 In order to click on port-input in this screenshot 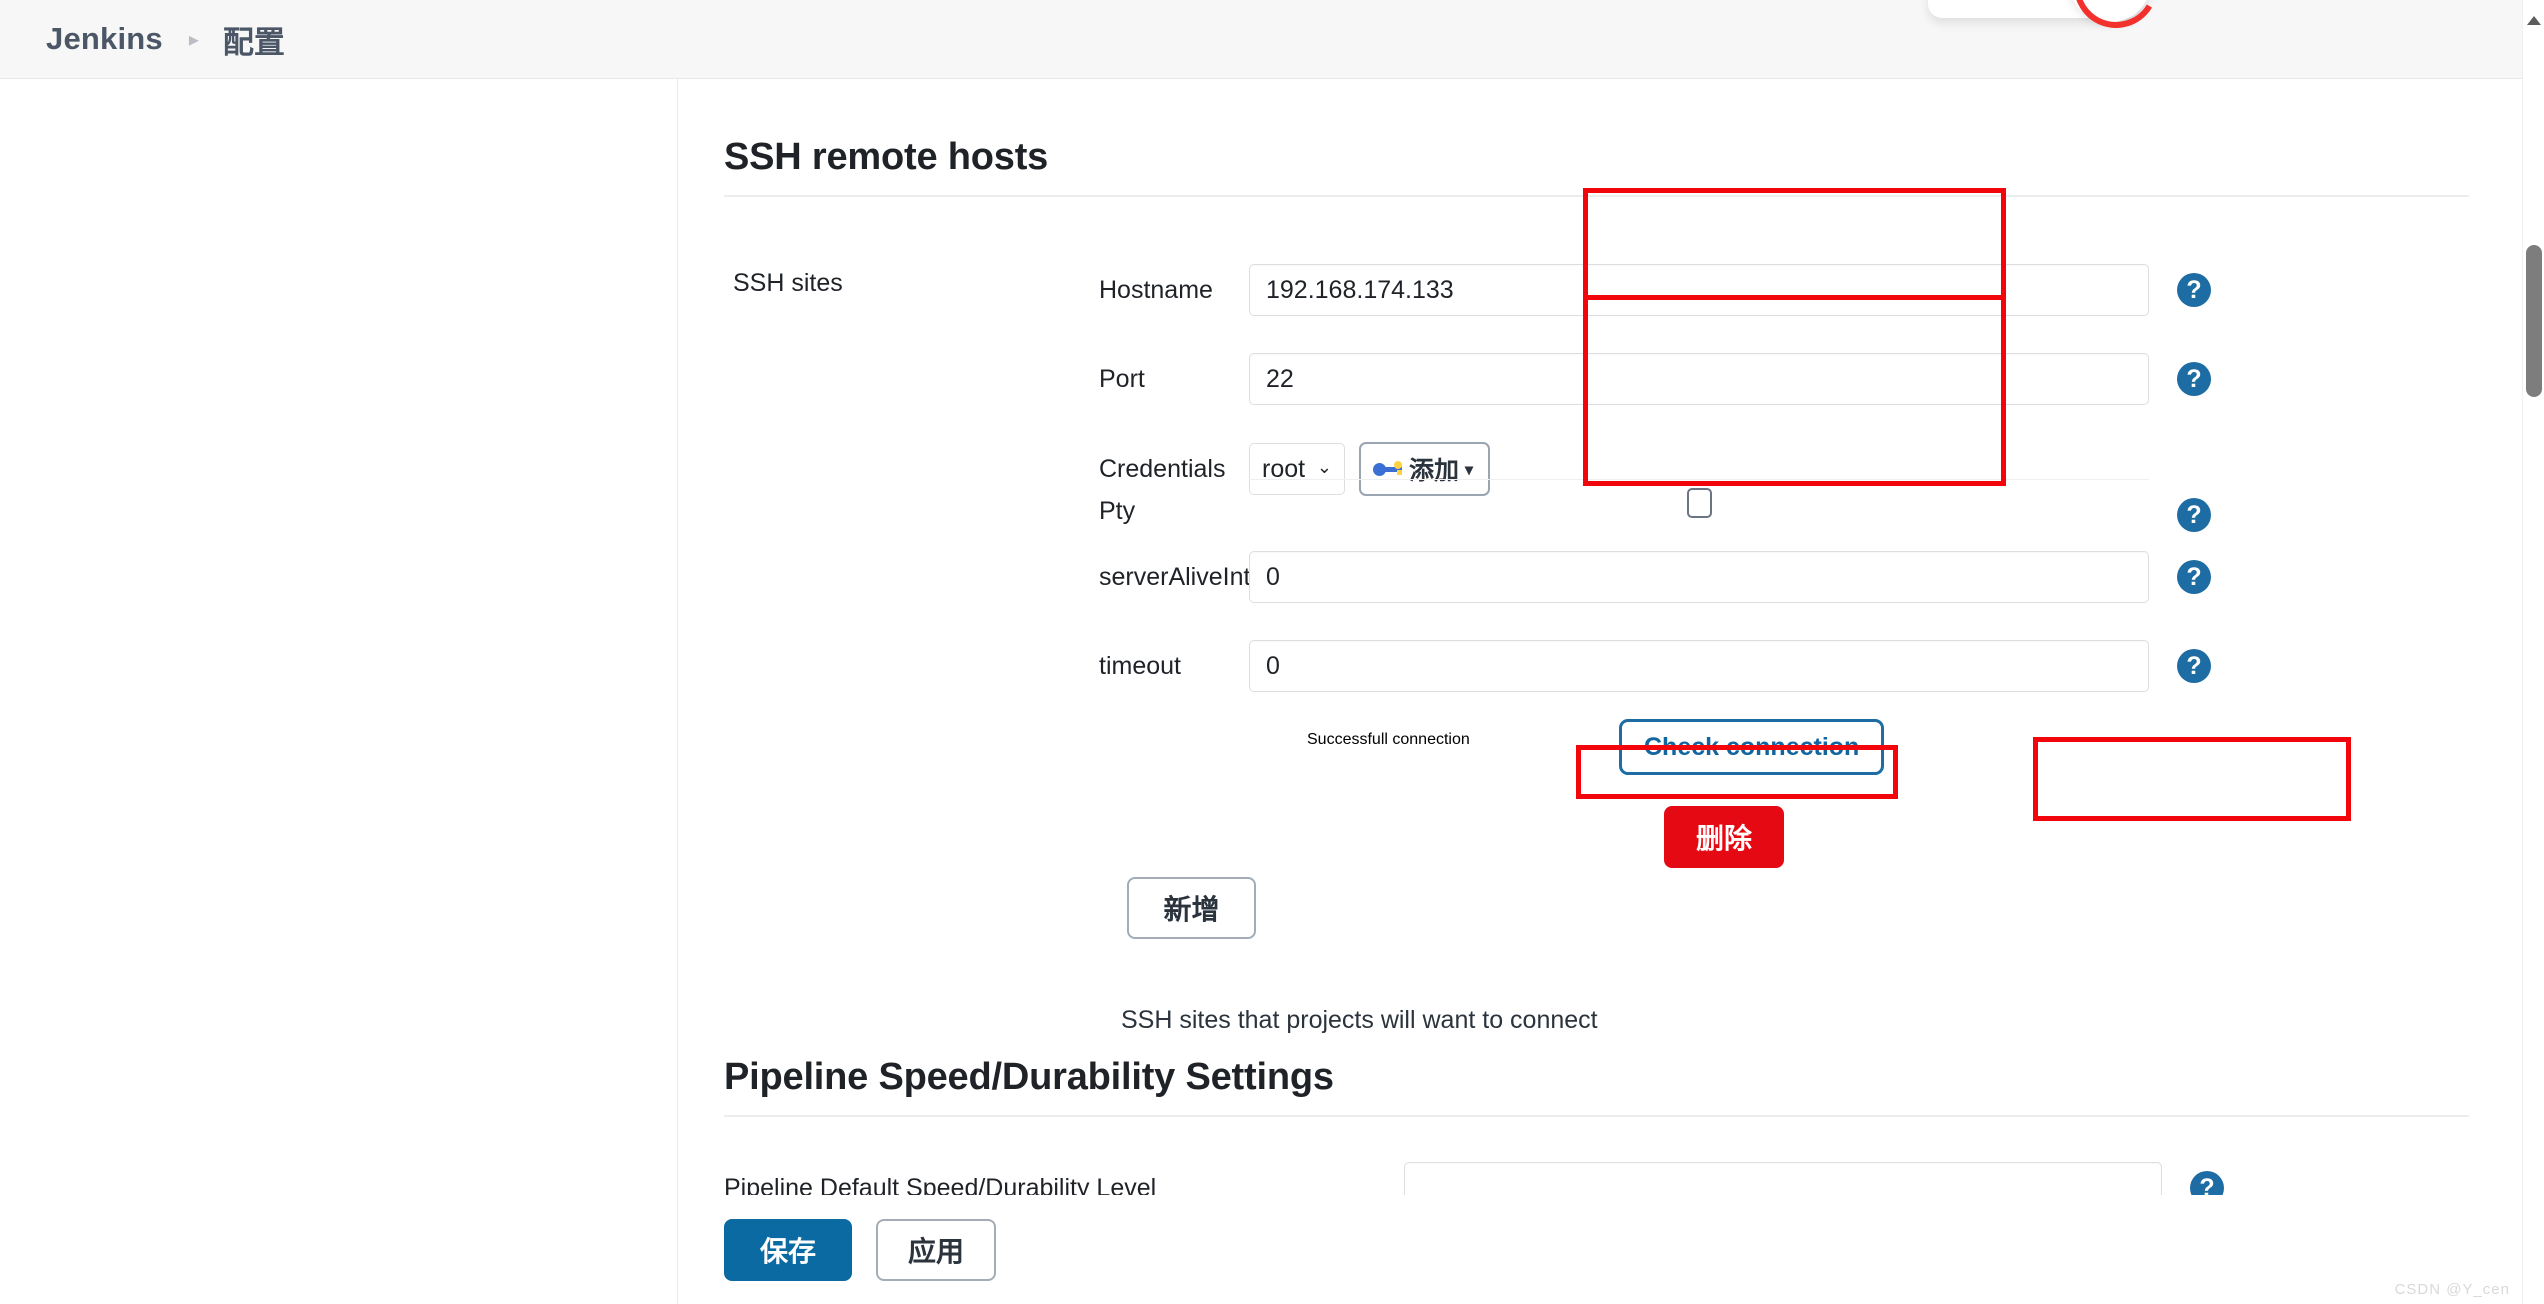, I will do `click(1699, 379)`.